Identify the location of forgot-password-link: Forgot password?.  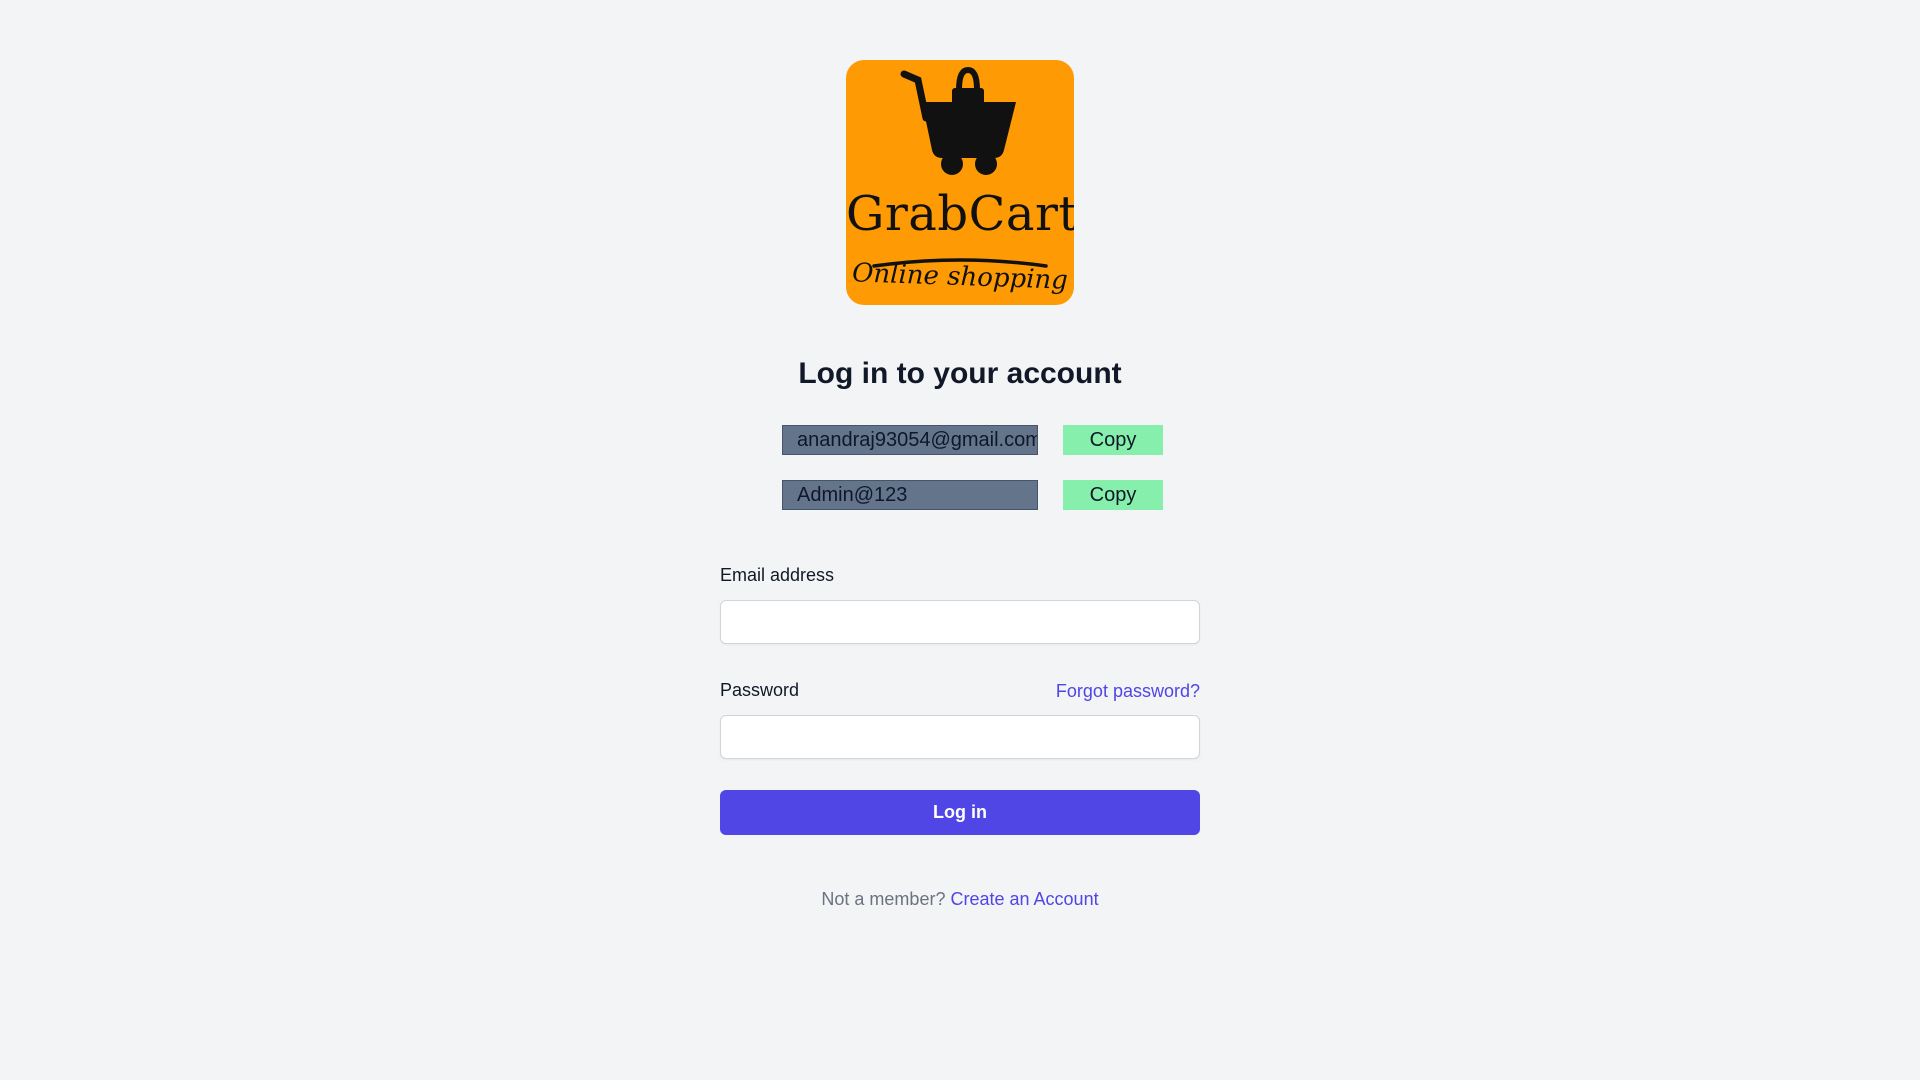
(1100, 691).